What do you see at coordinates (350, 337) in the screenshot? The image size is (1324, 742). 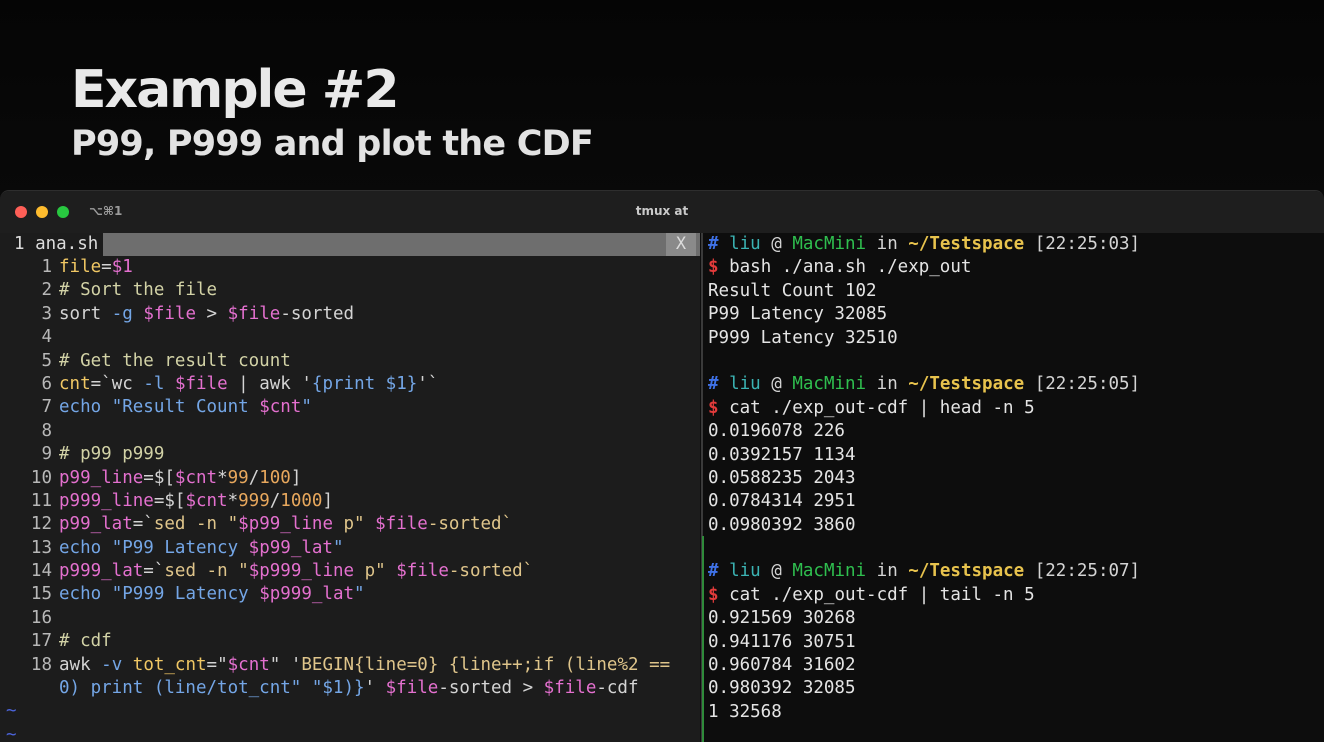 I see `code-line: 4` at bounding box center [350, 337].